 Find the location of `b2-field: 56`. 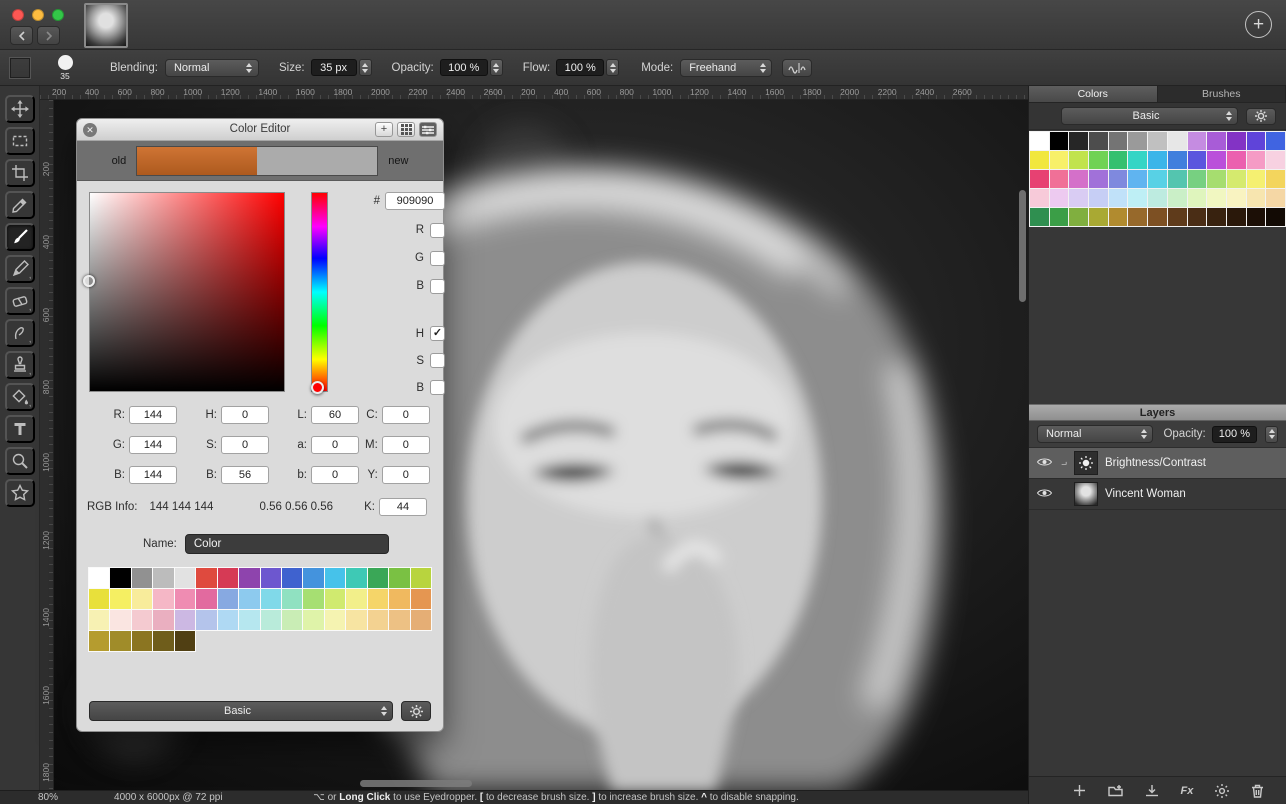

b2-field: 56 is located at coordinates (245, 475).